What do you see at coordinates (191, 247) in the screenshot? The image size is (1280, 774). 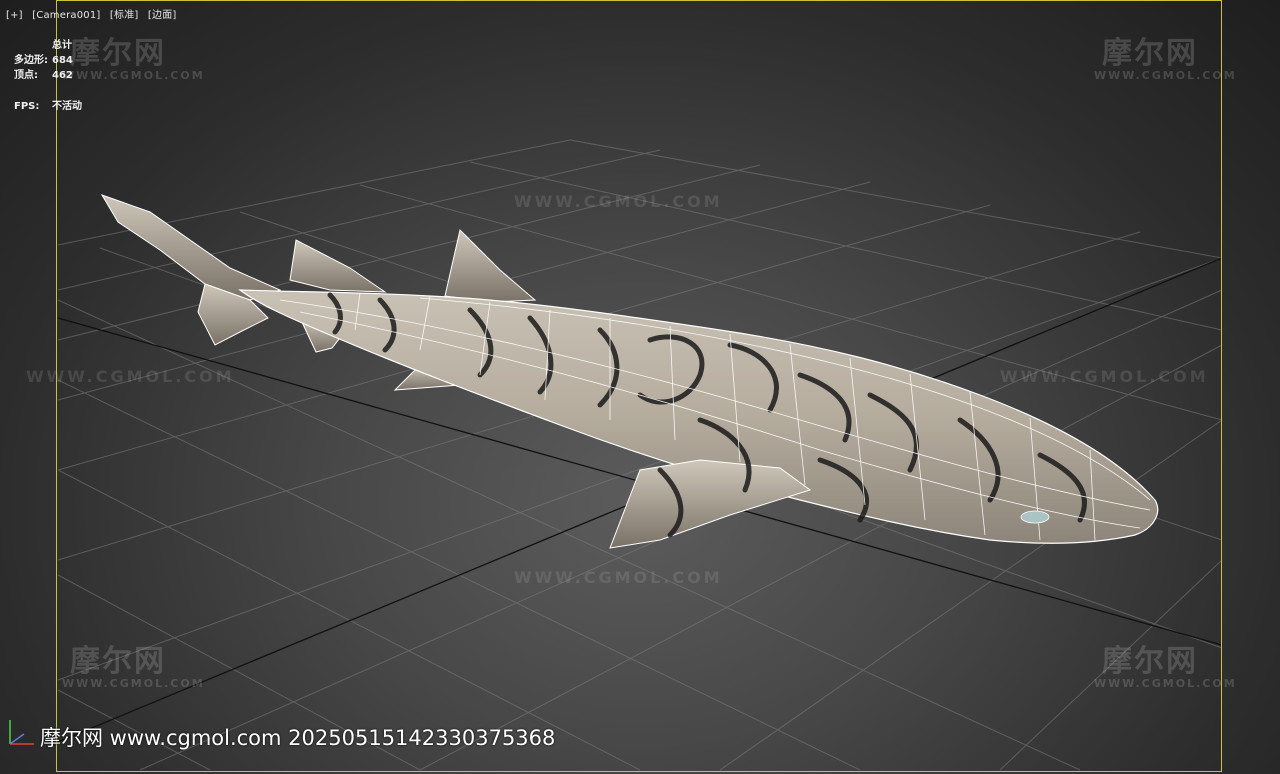 I see `shark-tail-upper` at bounding box center [191, 247].